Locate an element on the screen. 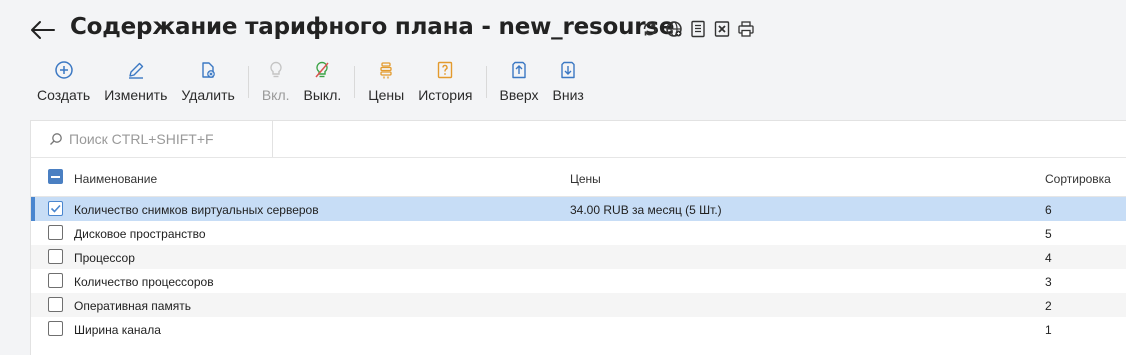  row-name: Дисковое пространство is located at coordinates (140, 234).